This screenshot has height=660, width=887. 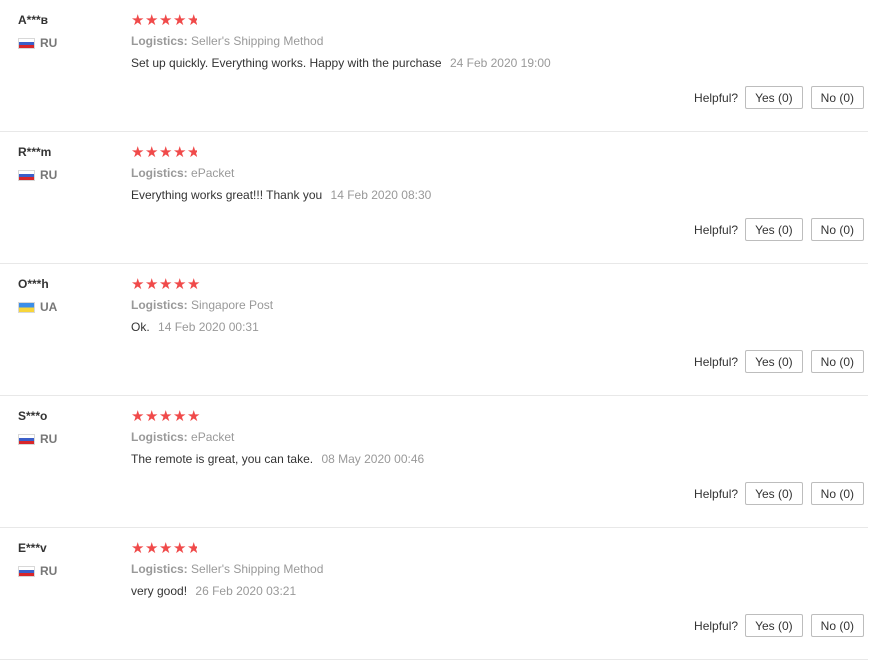 I want to click on review-text: Ok. 14 Feb 2020 00:31, so click(x=499, y=327).